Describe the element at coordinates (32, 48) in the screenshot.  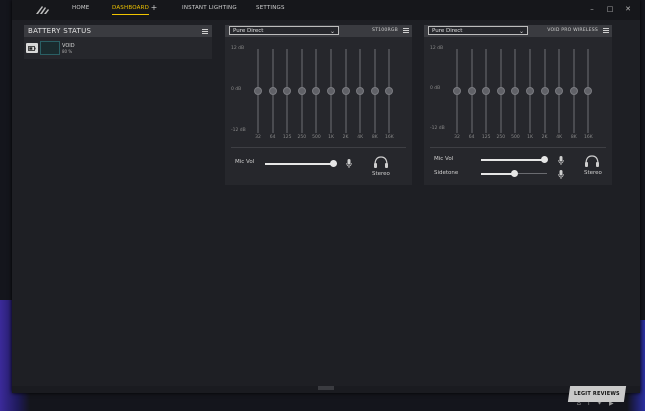
I see `battery-icon` at that location.